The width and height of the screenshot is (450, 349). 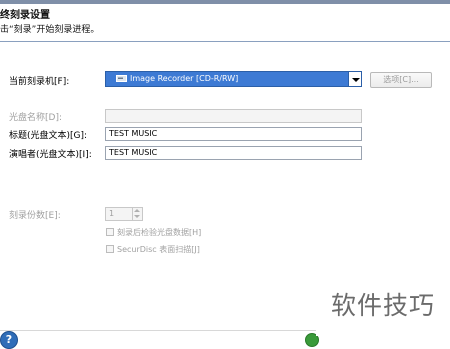 I want to click on copies-label: 刻录份数[E]:, so click(x=35, y=216).